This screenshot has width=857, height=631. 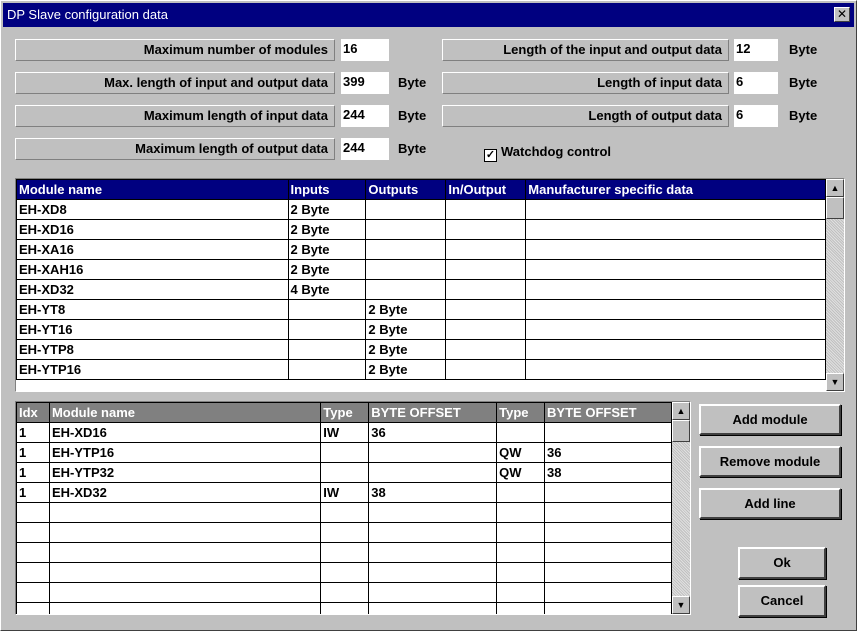 What do you see at coordinates (842, 14) in the screenshot?
I see `close-icon: ✕` at bounding box center [842, 14].